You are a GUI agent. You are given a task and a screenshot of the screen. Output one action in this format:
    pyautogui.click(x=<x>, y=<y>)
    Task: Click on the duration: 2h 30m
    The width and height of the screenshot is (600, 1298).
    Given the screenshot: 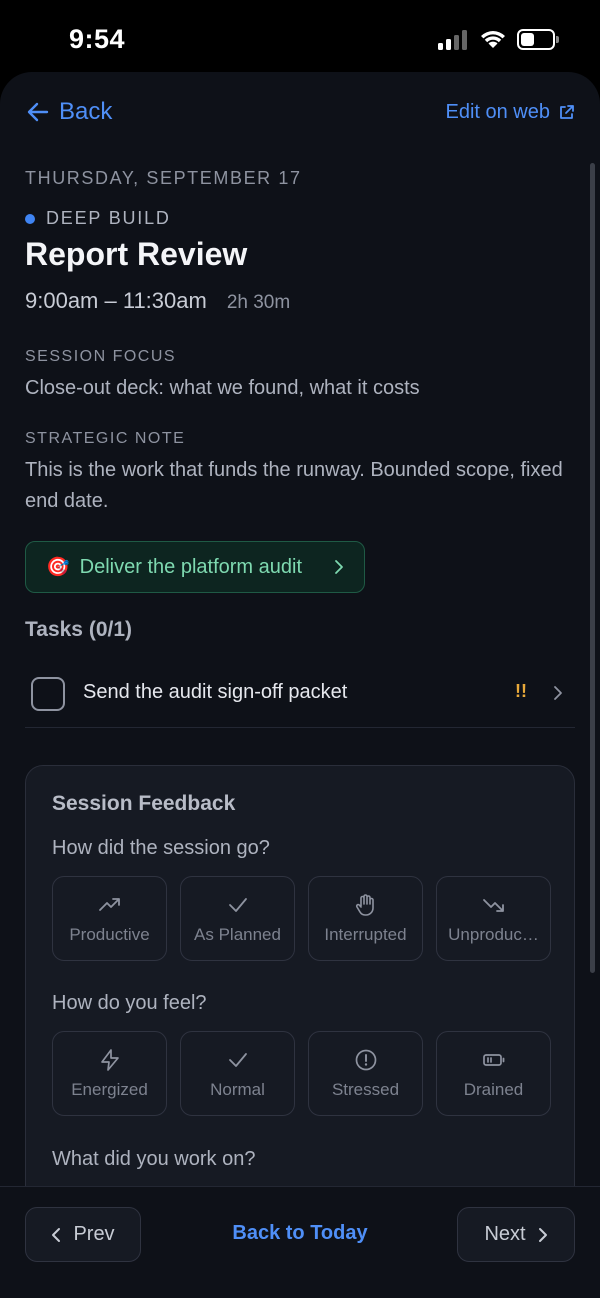 What is the action you would take?
    pyautogui.click(x=258, y=302)
    